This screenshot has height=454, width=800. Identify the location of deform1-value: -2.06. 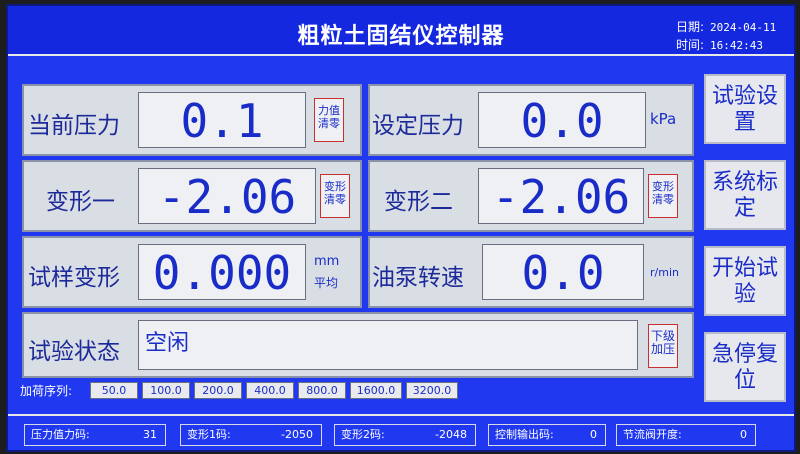
(227, 196).